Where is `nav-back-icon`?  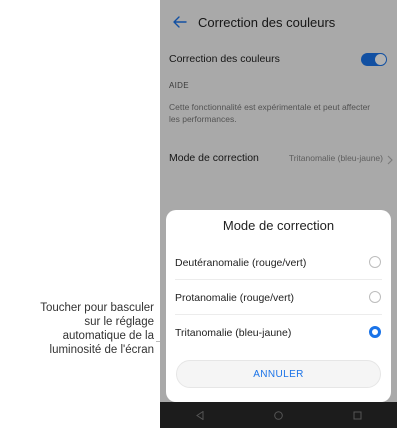 nav-back-icon is located at coordinates (200, 415).